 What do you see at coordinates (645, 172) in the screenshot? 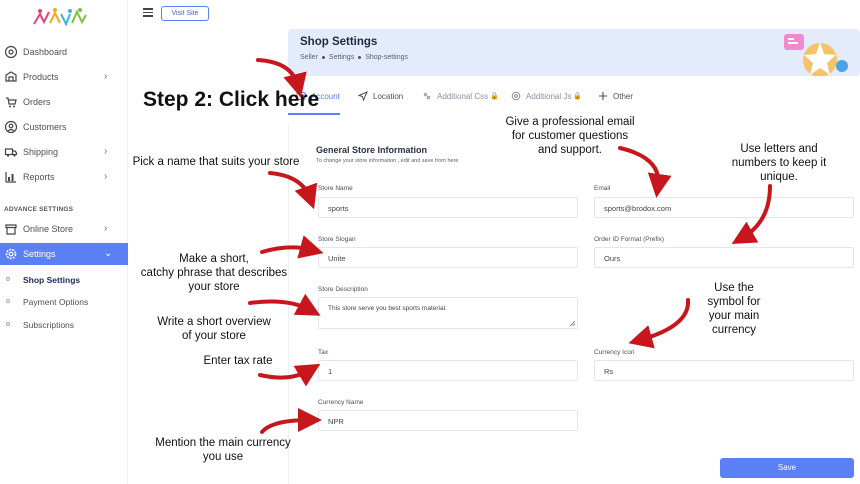
I see `arrow-email` at bounding box center [645, 172].